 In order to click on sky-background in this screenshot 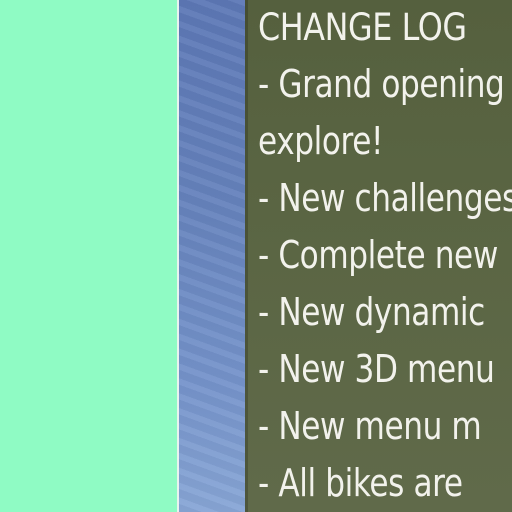, I will do `click(212, 256)`.